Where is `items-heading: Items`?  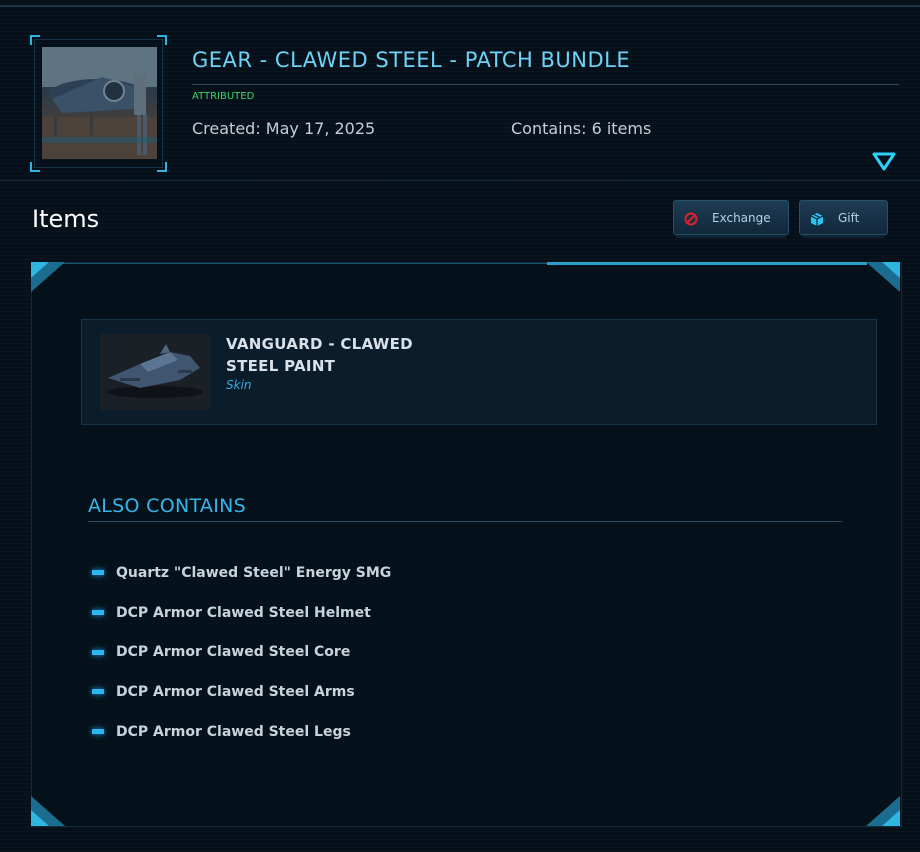
items-heading: Items is located at coordinates (66, 219).